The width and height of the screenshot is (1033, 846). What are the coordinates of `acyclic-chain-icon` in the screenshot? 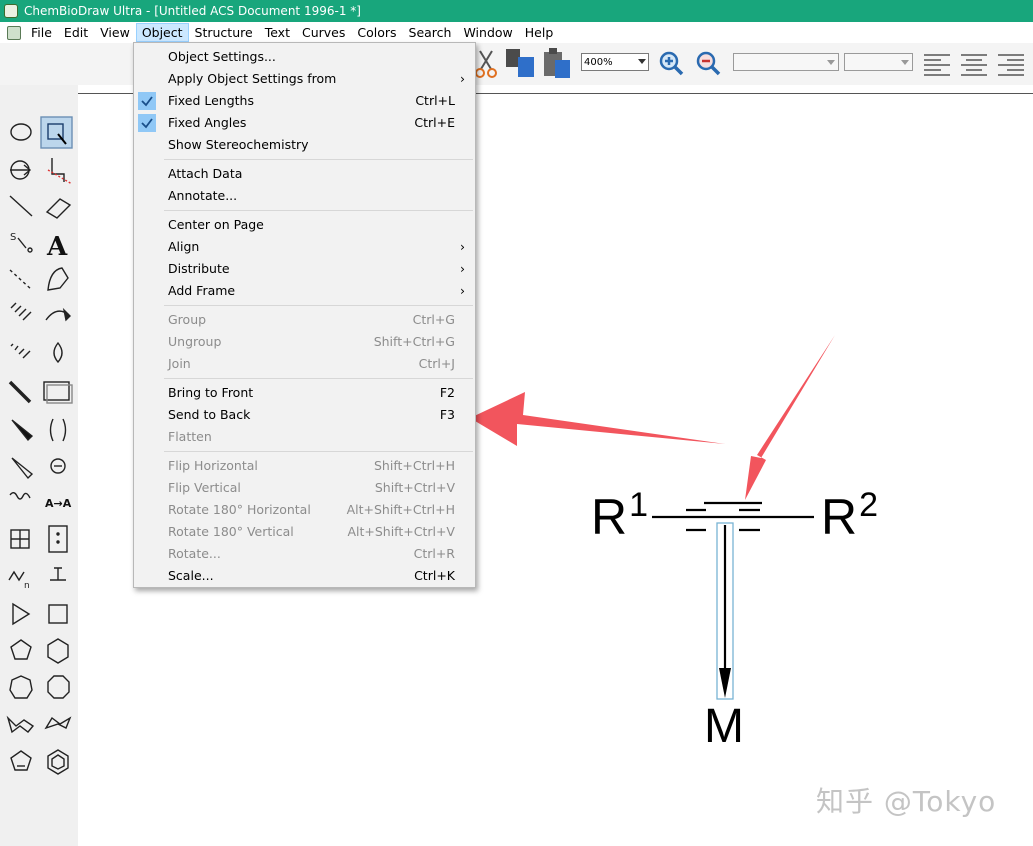 It's located at (16, 576).